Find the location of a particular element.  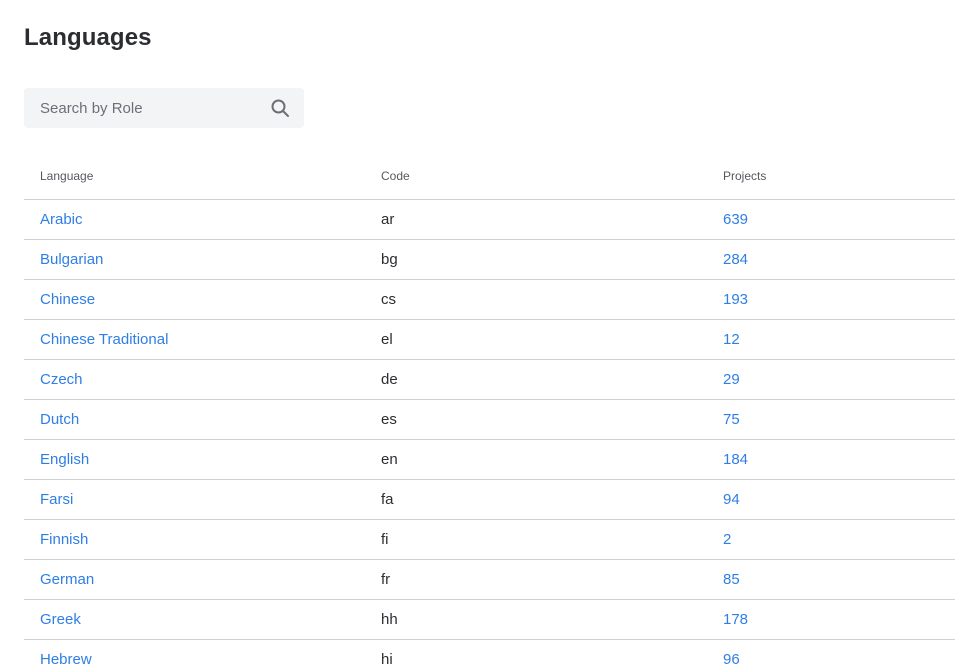

table-header: Language Code Projects is located at coordinates (489, 176).